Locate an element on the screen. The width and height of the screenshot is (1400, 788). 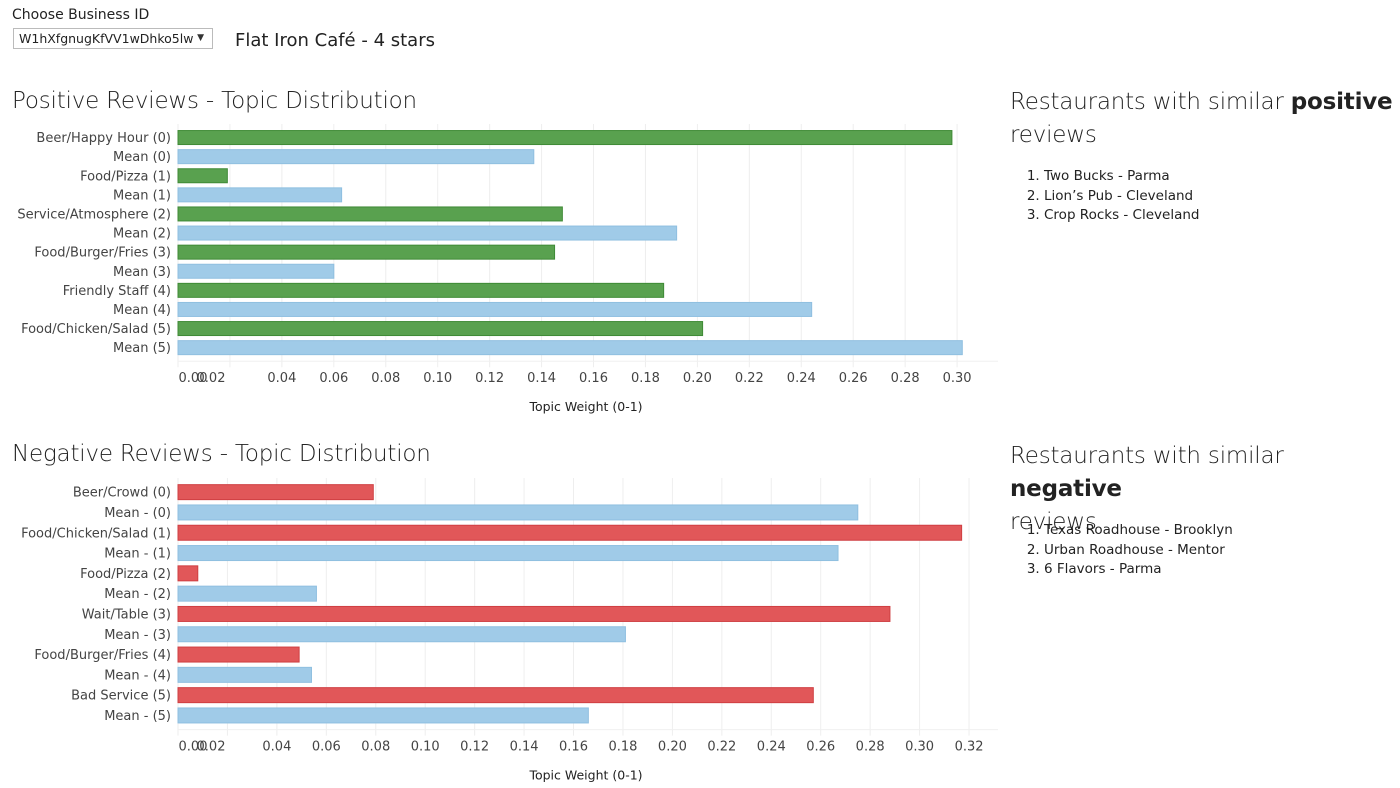
category-label: Mean (1) is located at coordinates (142, 195).